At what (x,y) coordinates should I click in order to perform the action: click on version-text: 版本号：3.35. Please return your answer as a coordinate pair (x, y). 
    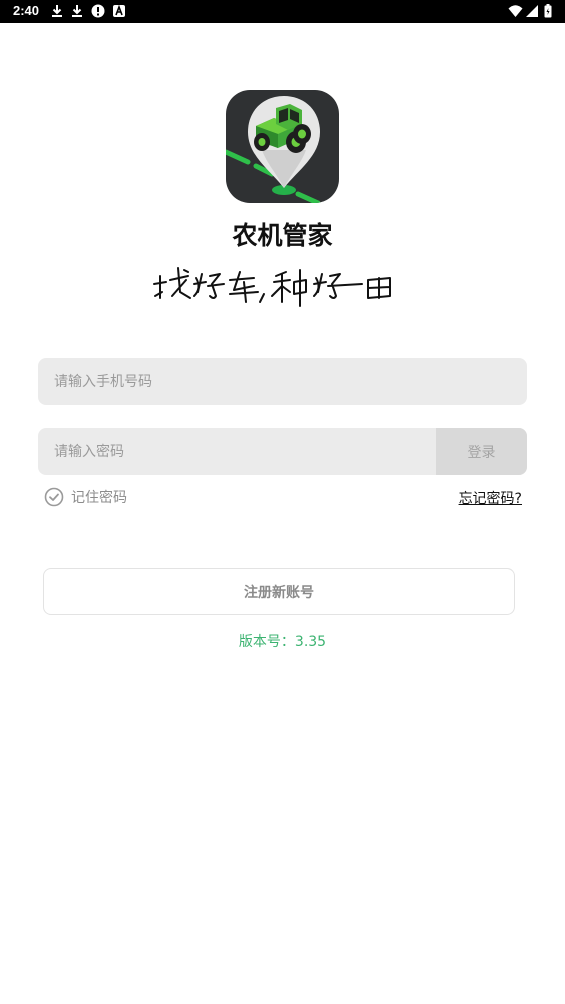
    Looking at the image, I should click on (282, 642).